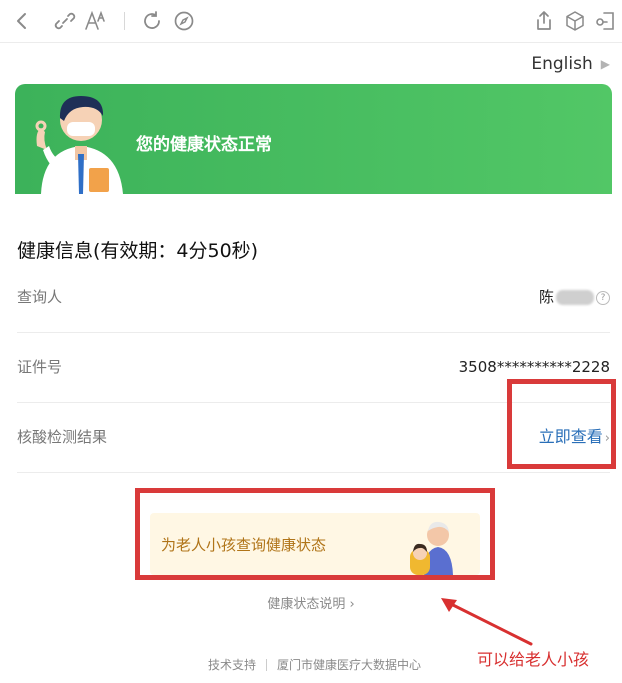 This screenshot has width=622, height=683. I want to click on id-number-label: 证件号, so click(40, 367).